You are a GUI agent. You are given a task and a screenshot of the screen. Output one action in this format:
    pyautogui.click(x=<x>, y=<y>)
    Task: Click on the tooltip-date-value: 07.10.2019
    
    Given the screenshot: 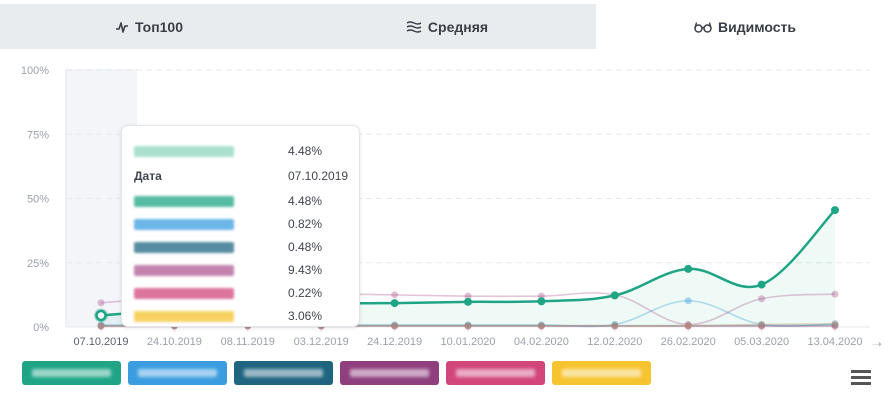 What is the action you would take?
    pyautogui.click(x=318, y=176)
    